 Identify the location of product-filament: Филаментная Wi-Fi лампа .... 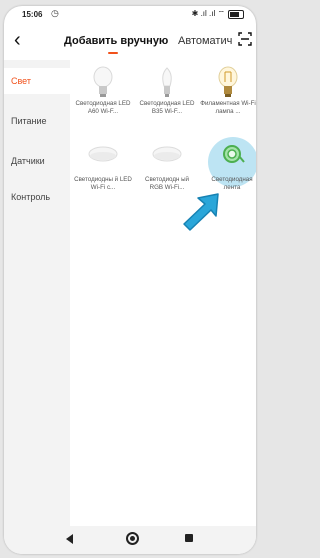
(226, 97).